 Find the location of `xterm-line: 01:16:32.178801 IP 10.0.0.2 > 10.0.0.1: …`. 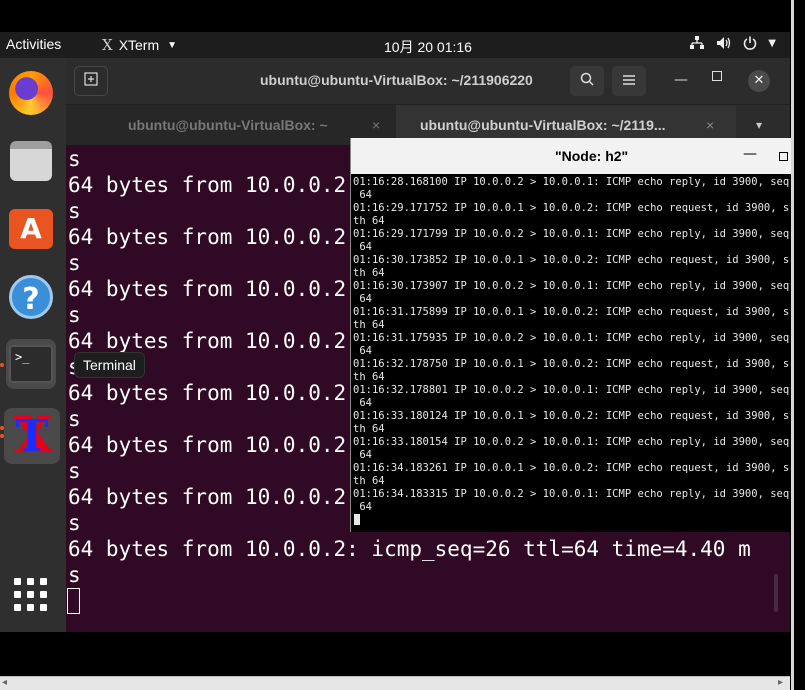

xterm-line: 01:16:32.178801 IP 10.0.0.2 > 10.0.0.1: … is located at coordinates (571, 390).